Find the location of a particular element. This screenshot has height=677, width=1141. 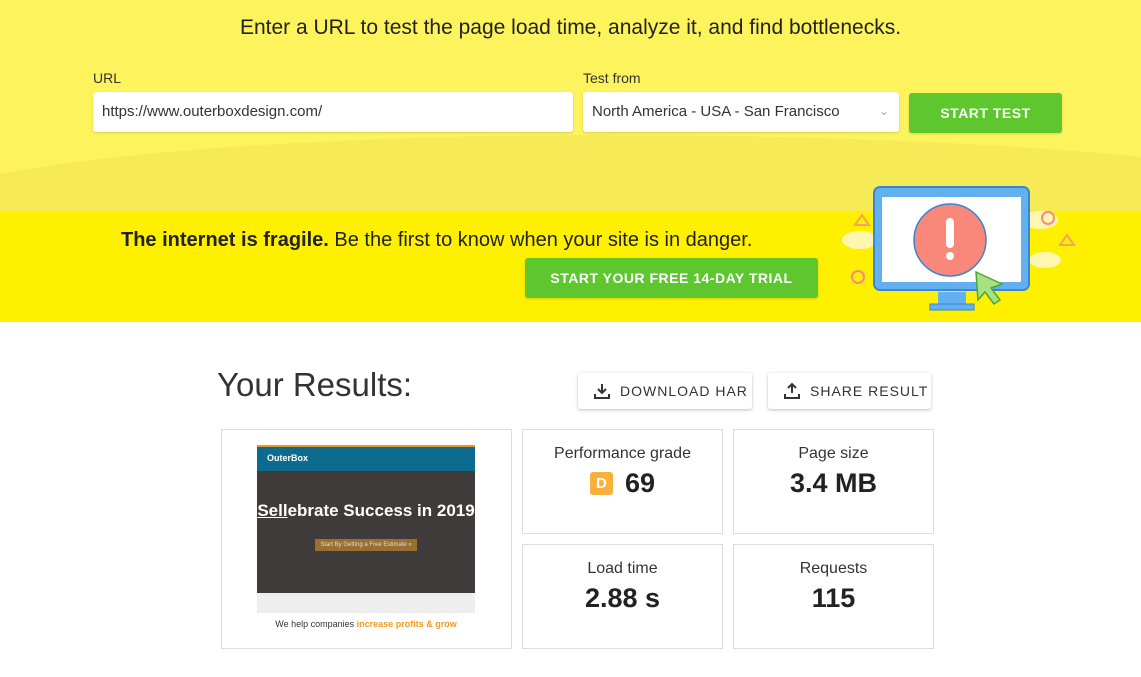

test-from-select: North America - USA - San Francisco ⌄ is located at coordinates (741, 112).